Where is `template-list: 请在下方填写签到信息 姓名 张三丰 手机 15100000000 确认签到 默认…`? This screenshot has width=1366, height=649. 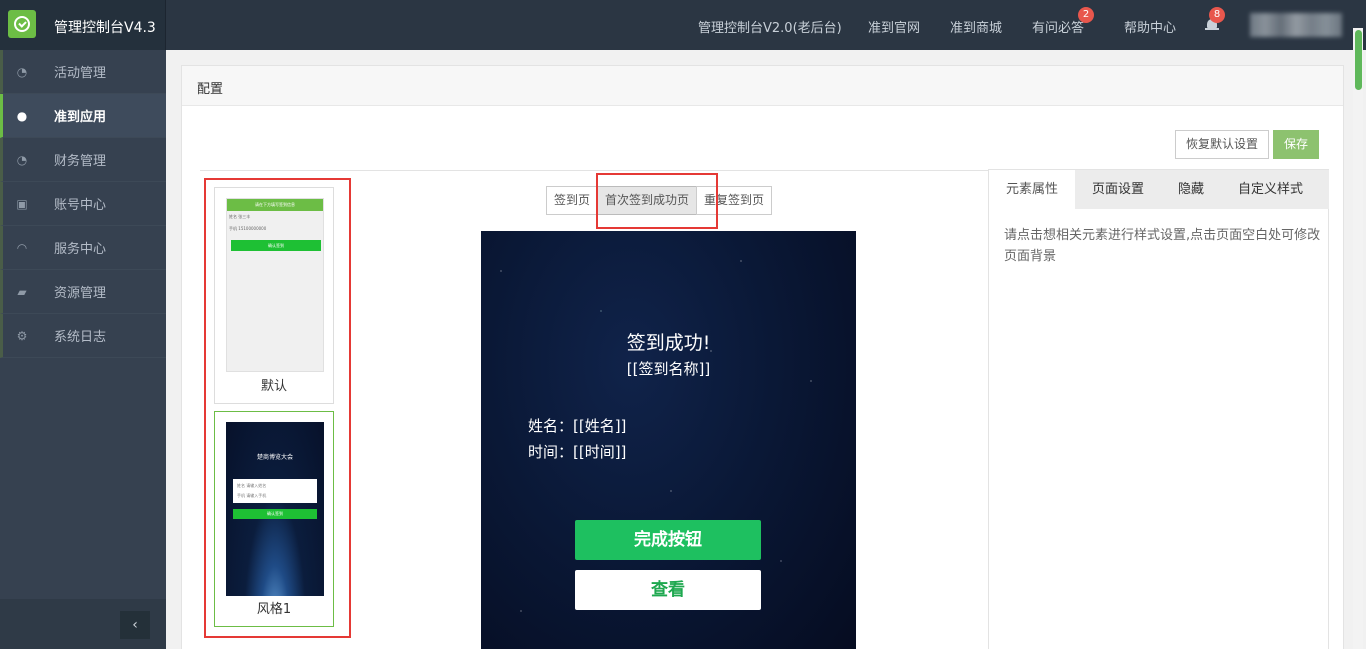 template-list: 请在下方填写签到信息 姓名 张三丰 手机 15100000000 确认签到 默认… is located at coordinates (277, 408).